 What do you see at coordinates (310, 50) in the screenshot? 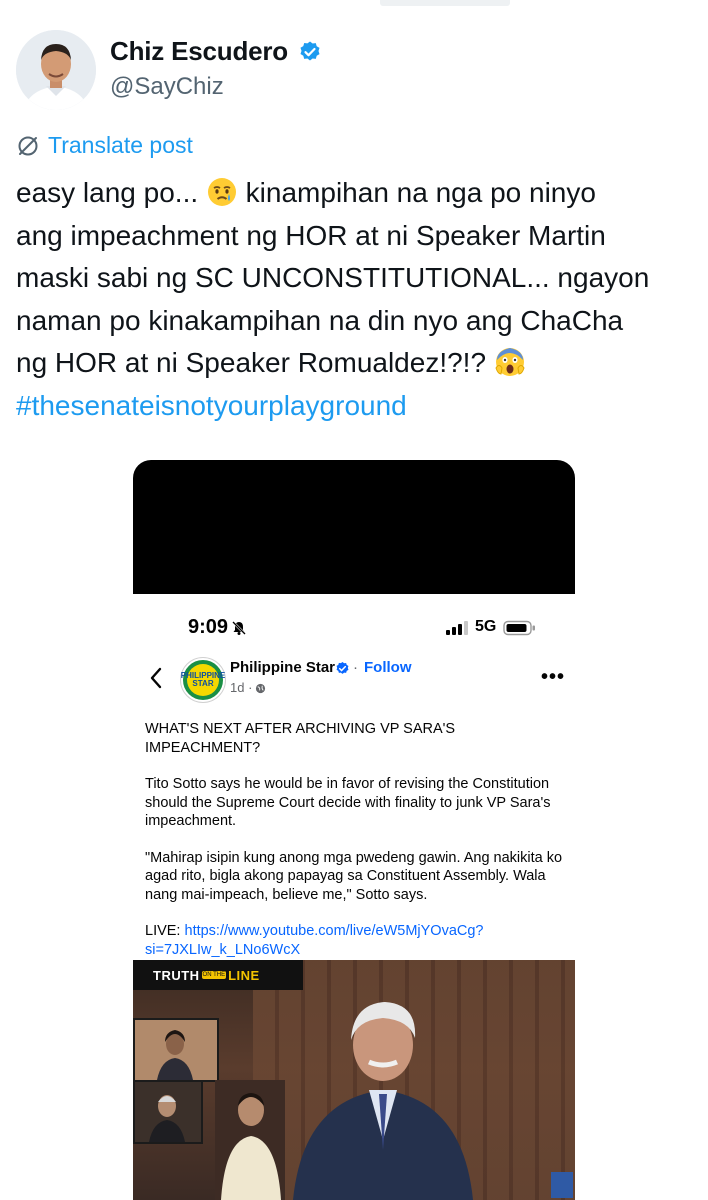
I see `verified-badge-icon` at bounding box center [310, 50].